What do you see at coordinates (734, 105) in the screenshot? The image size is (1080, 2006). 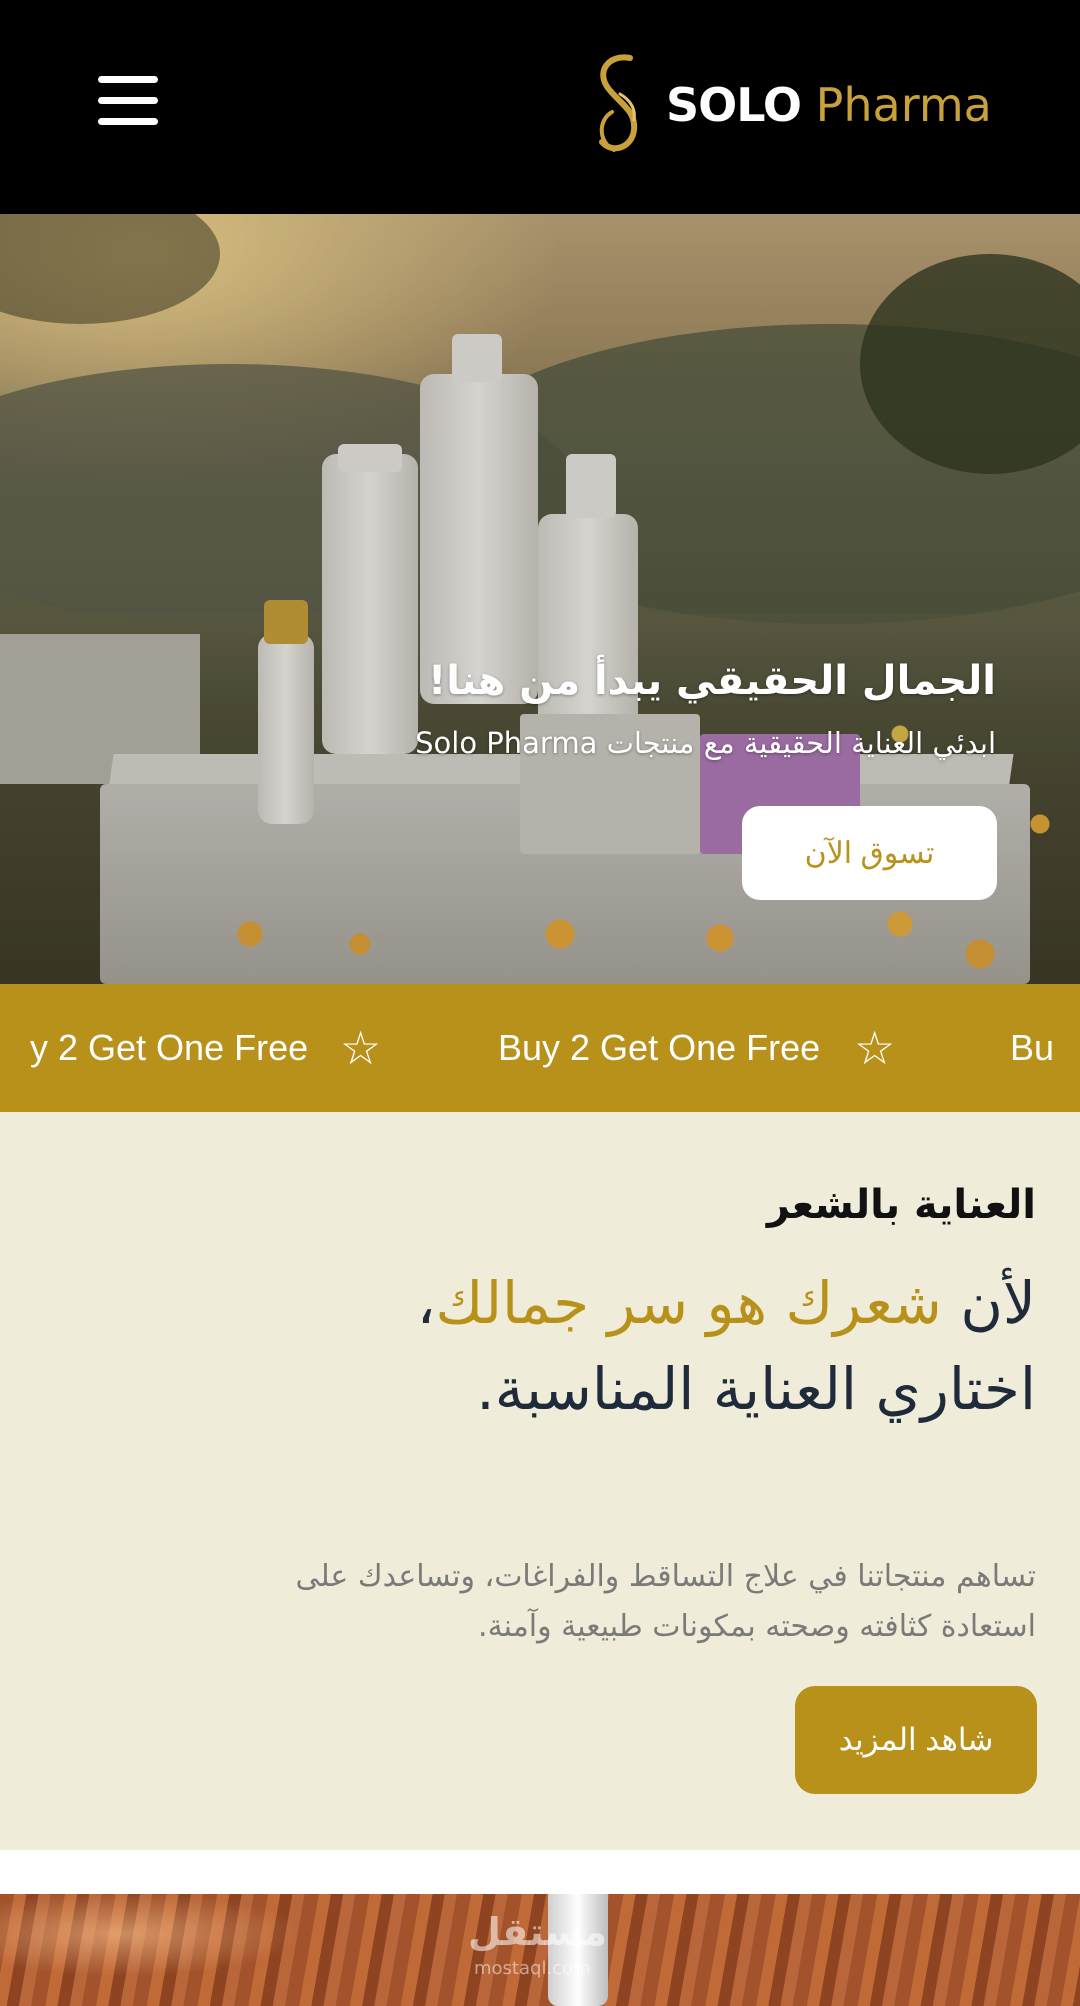 I see `brand-primary: SOLO` at bounding box center [734, 105].